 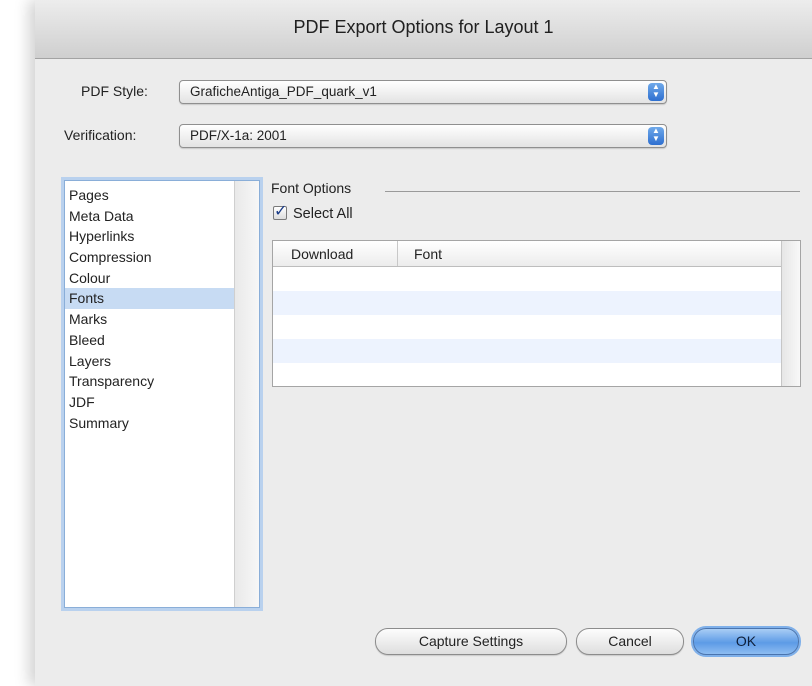 I want to click on cancel-button: Cancel, so click(x=630, y=641).